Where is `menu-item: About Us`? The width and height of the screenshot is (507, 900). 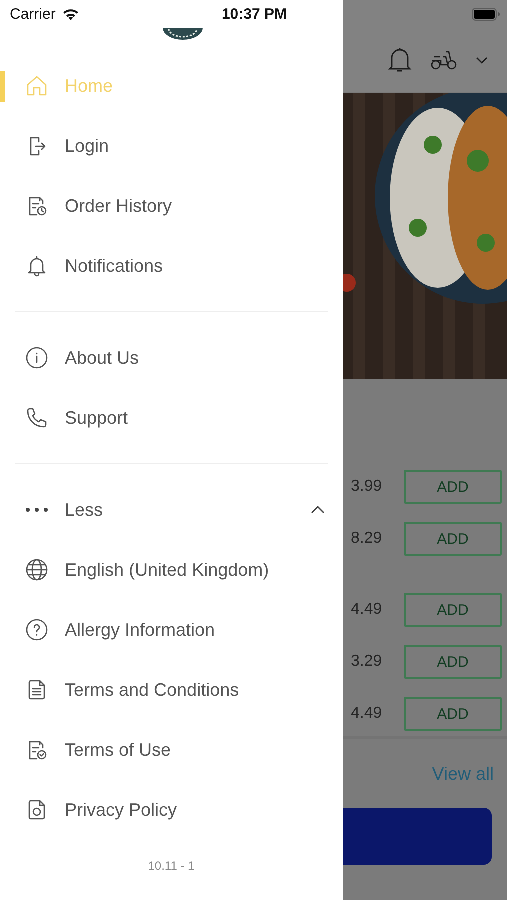
menu-item: About Us is located at coordinates (171, 358).